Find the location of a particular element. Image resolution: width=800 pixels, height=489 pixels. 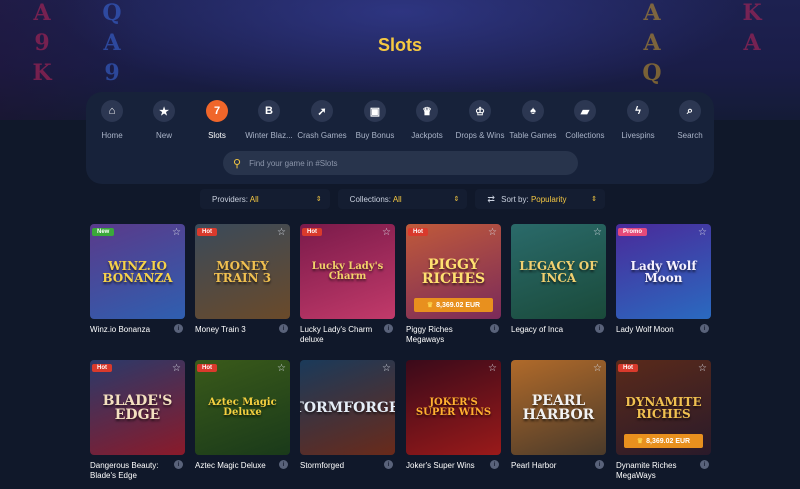

game-artwork-title: JOKER'S SUPER WINS is located at coordinates (453, 407).